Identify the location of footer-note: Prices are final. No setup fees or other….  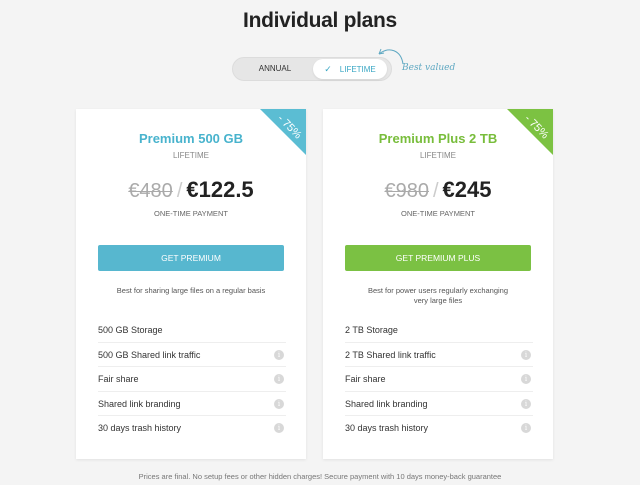
(320, 476).